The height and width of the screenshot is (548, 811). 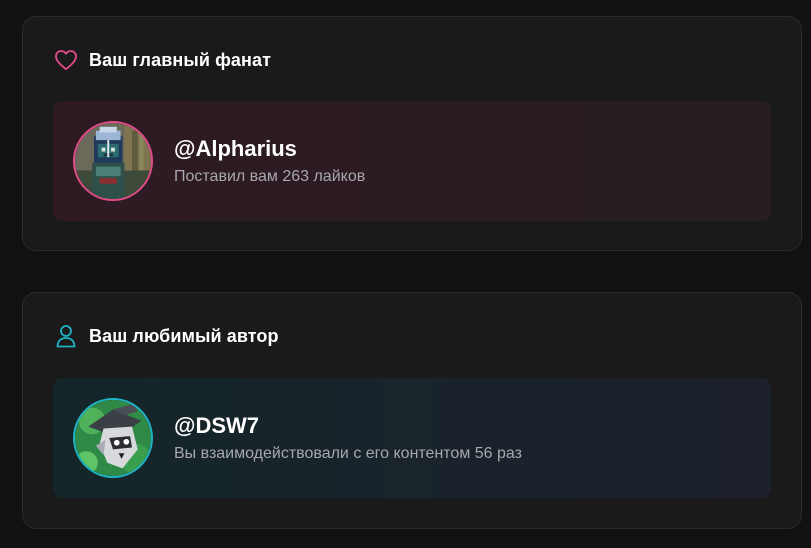 I want to click on avatar-image-alpharius, so click(x=113, y=161).